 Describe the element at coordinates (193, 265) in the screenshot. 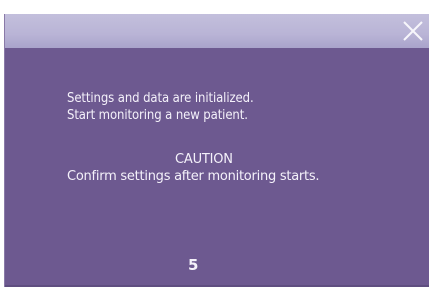

I see `countdown-value: 5` at that location.